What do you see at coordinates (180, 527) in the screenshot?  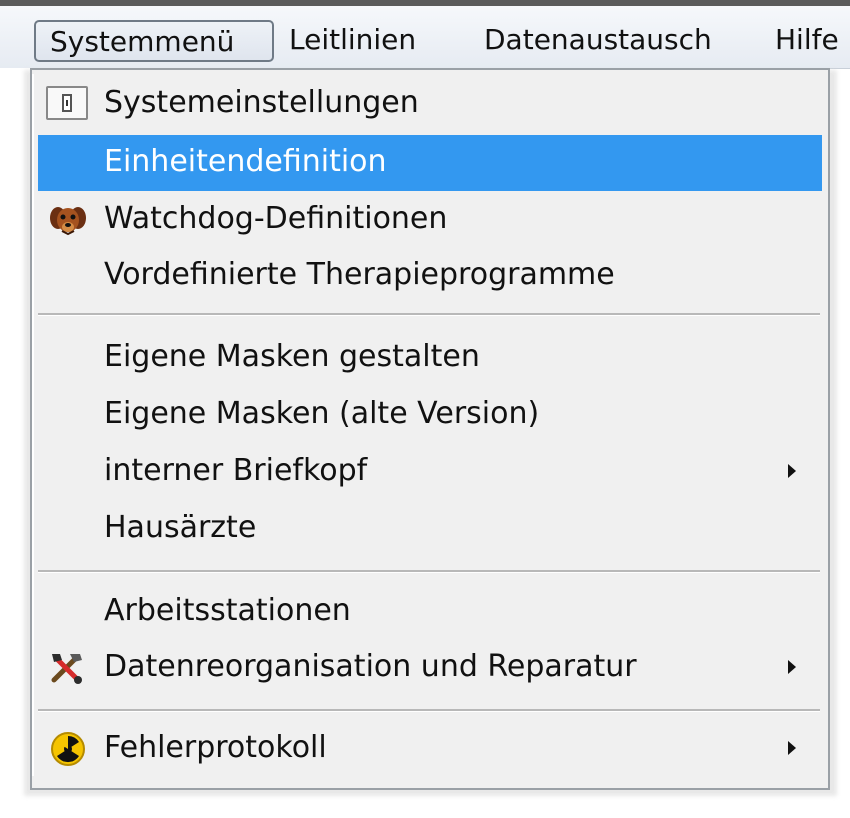 I see `menu-item-label: Hausärzte` at bounding box center [180, 527].